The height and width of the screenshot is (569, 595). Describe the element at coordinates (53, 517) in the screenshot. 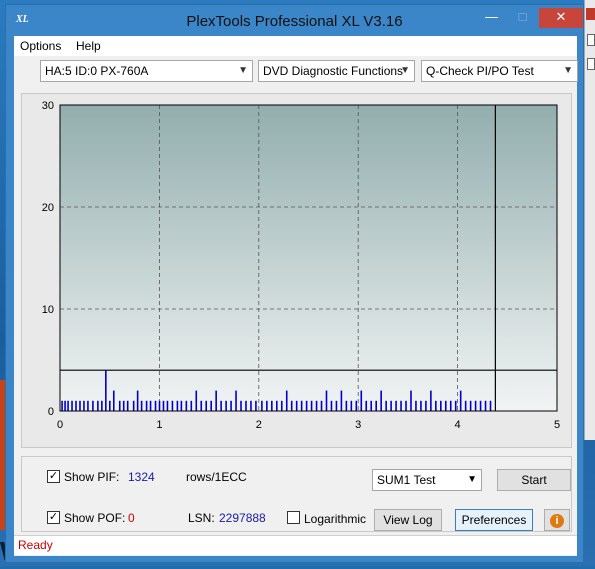

I see `show-pof-checkbox: ✓` at that location.